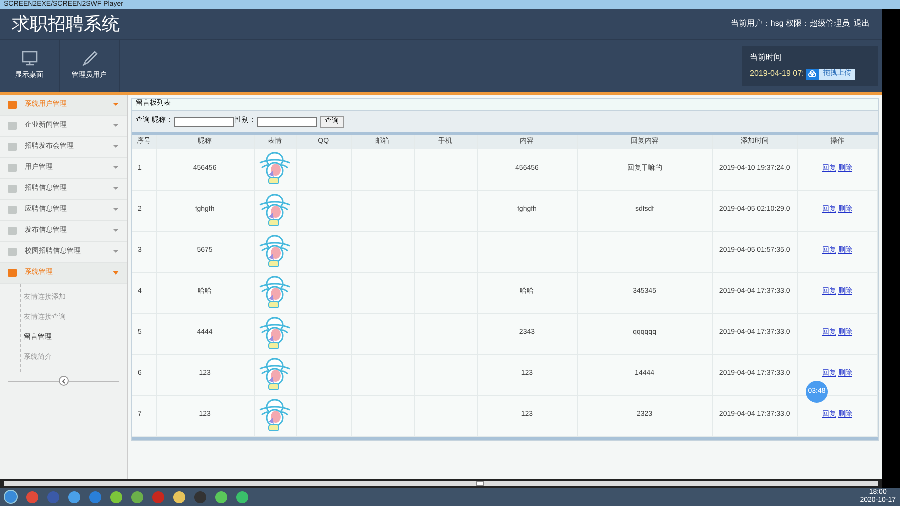 The image size is (900, 506). What do you see at coordinates (286, 121) in the screenshot?
I see `gender-field` at bounding box center [286, 121].